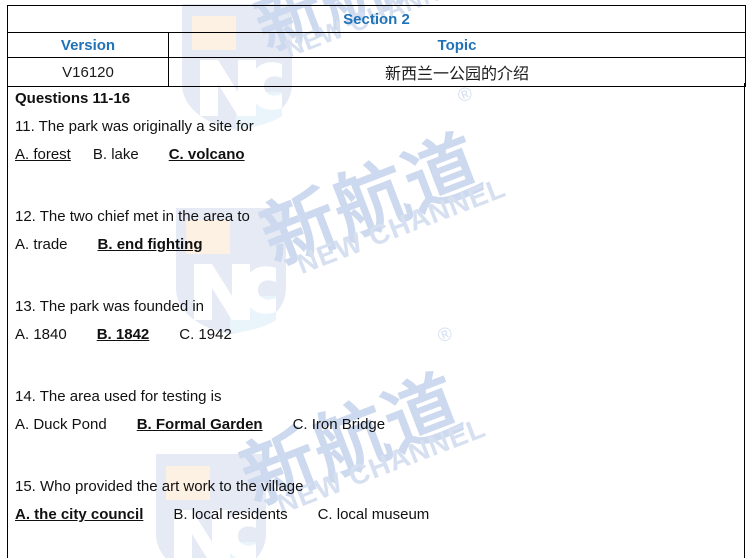  I want to click on column-header-topic: Topic, so click(457, 45).